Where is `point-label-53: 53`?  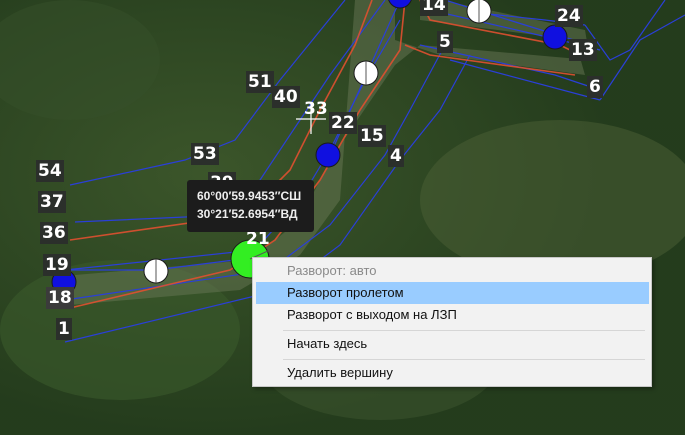
point-label-53: 53 is located at coordinates (205, 154).